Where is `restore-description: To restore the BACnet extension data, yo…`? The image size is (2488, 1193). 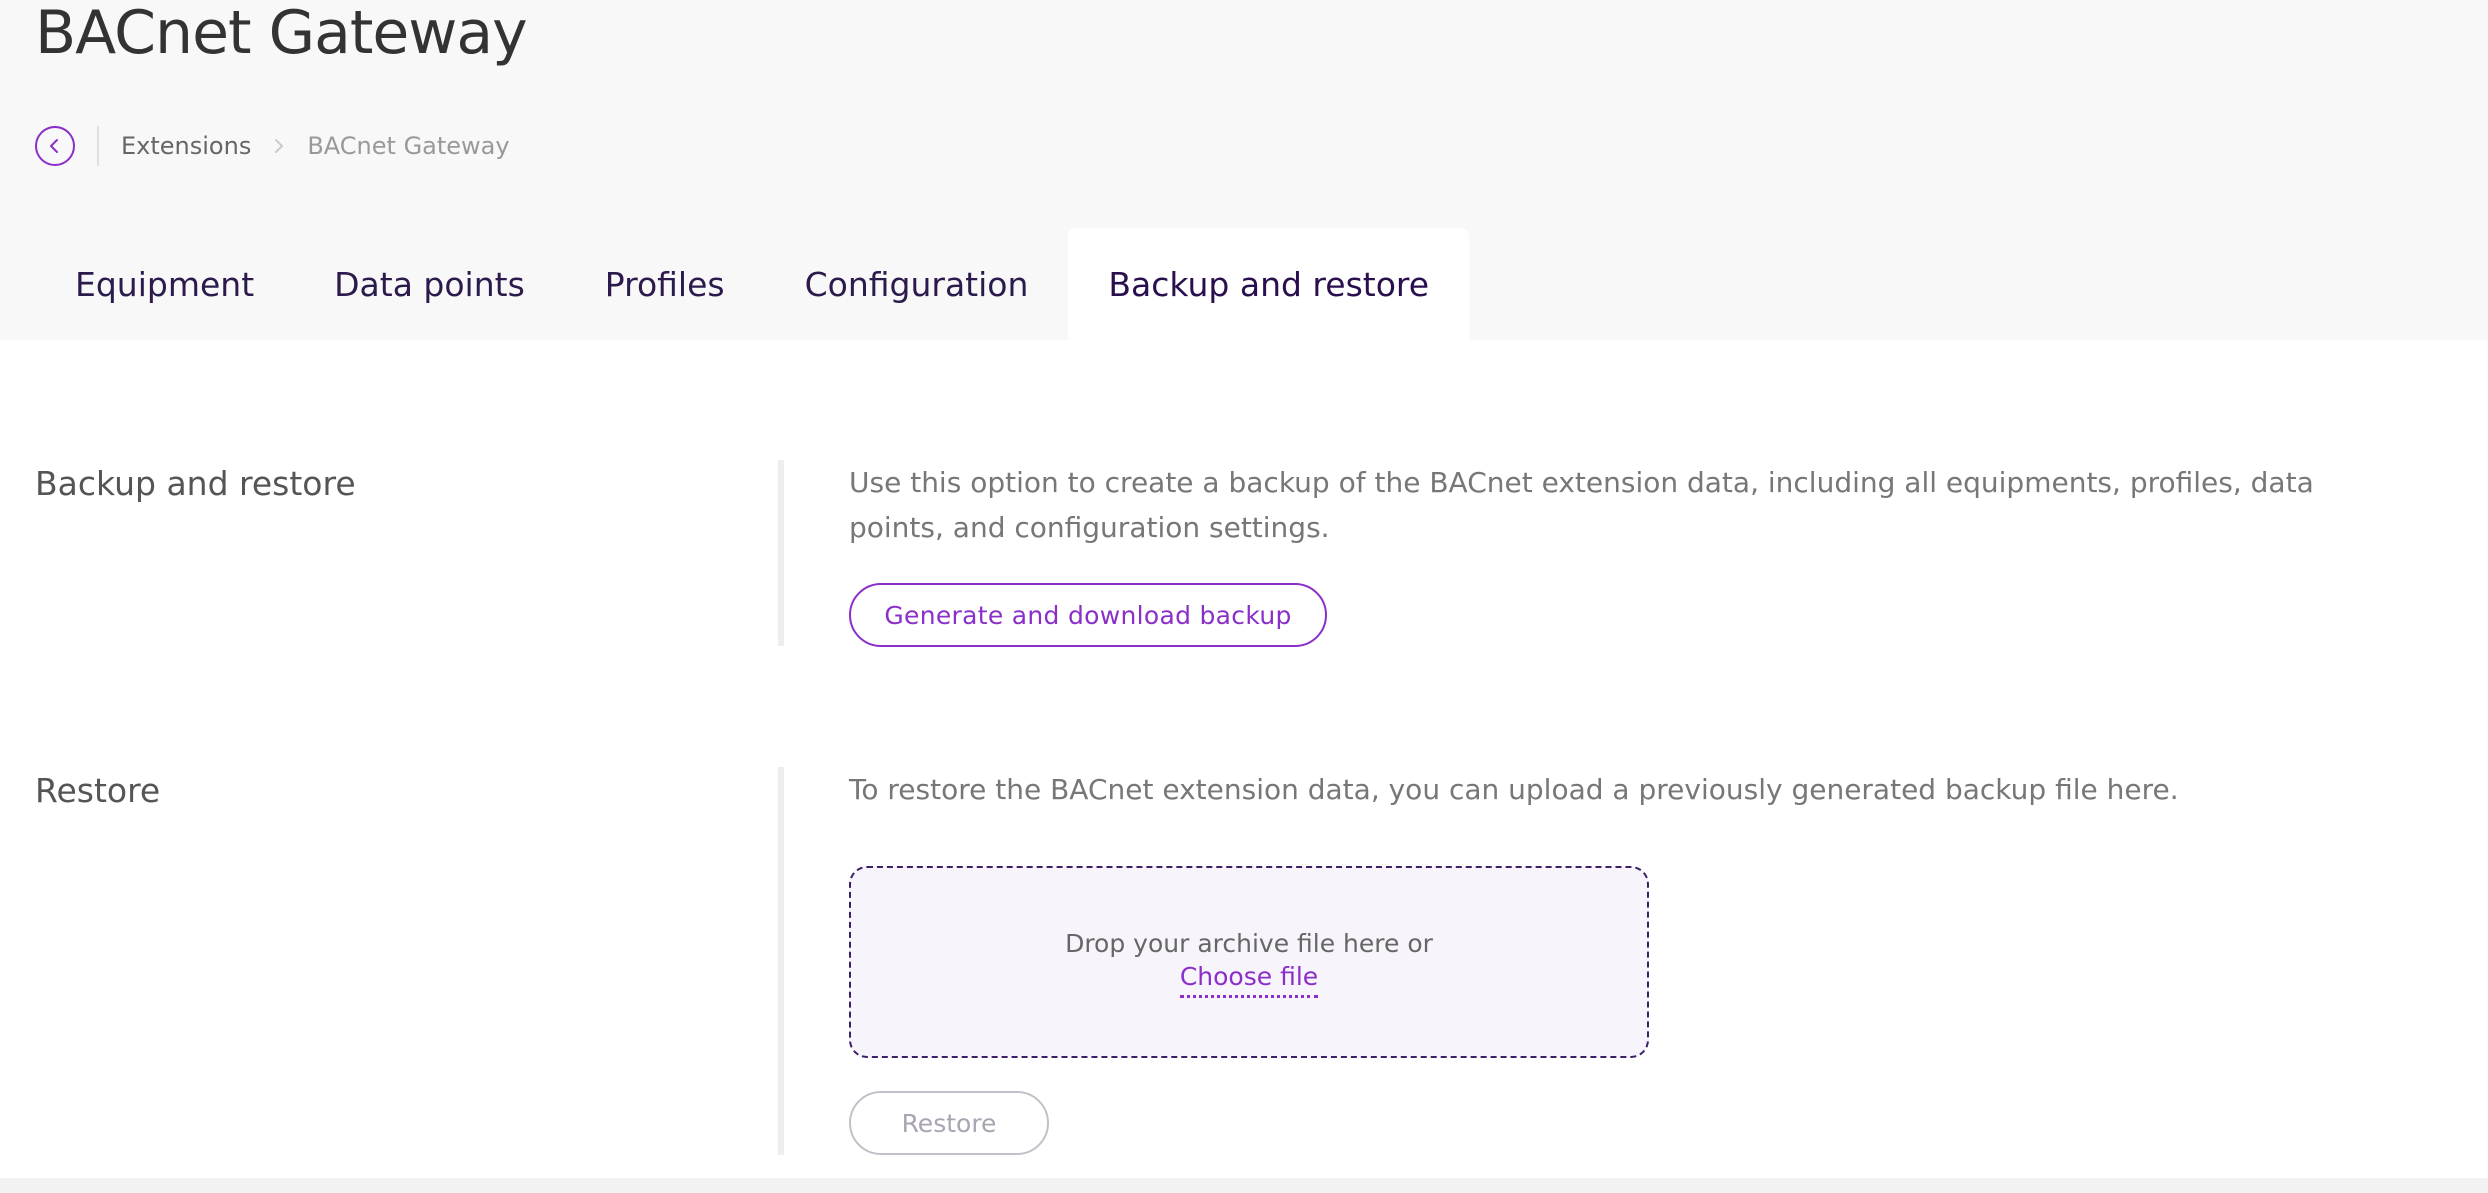
restore-description: To restore the BACnet extension data, yo… is located at coordinates (1514, 789).